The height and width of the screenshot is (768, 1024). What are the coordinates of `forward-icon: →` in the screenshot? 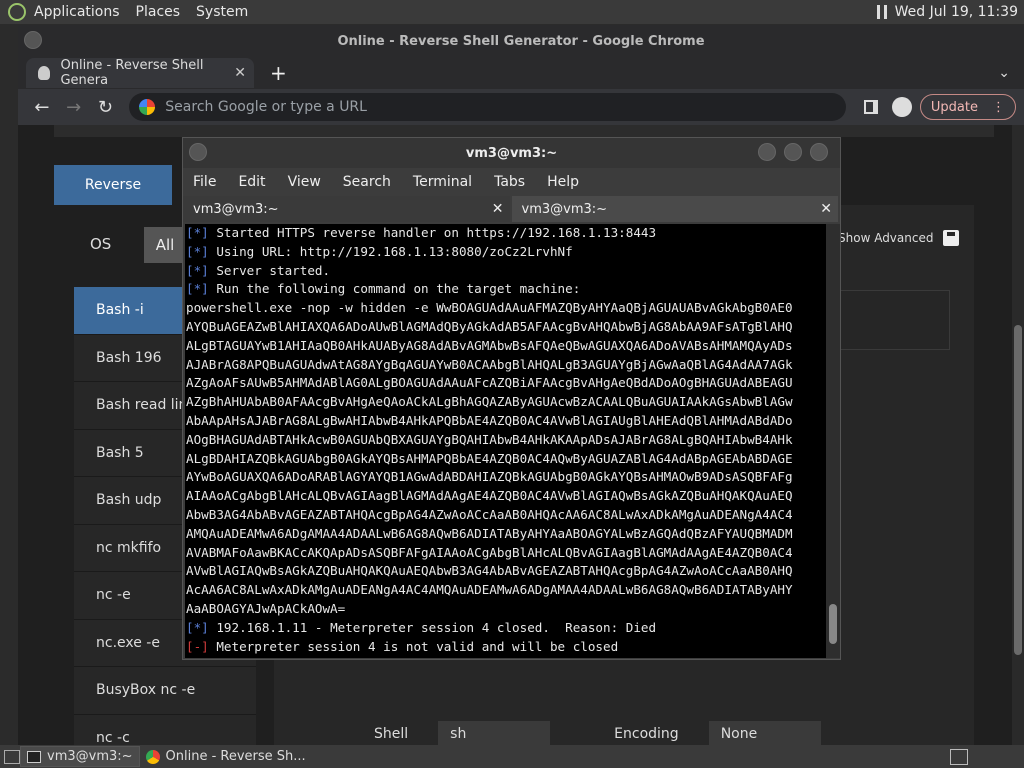 It's located at (74, 107).